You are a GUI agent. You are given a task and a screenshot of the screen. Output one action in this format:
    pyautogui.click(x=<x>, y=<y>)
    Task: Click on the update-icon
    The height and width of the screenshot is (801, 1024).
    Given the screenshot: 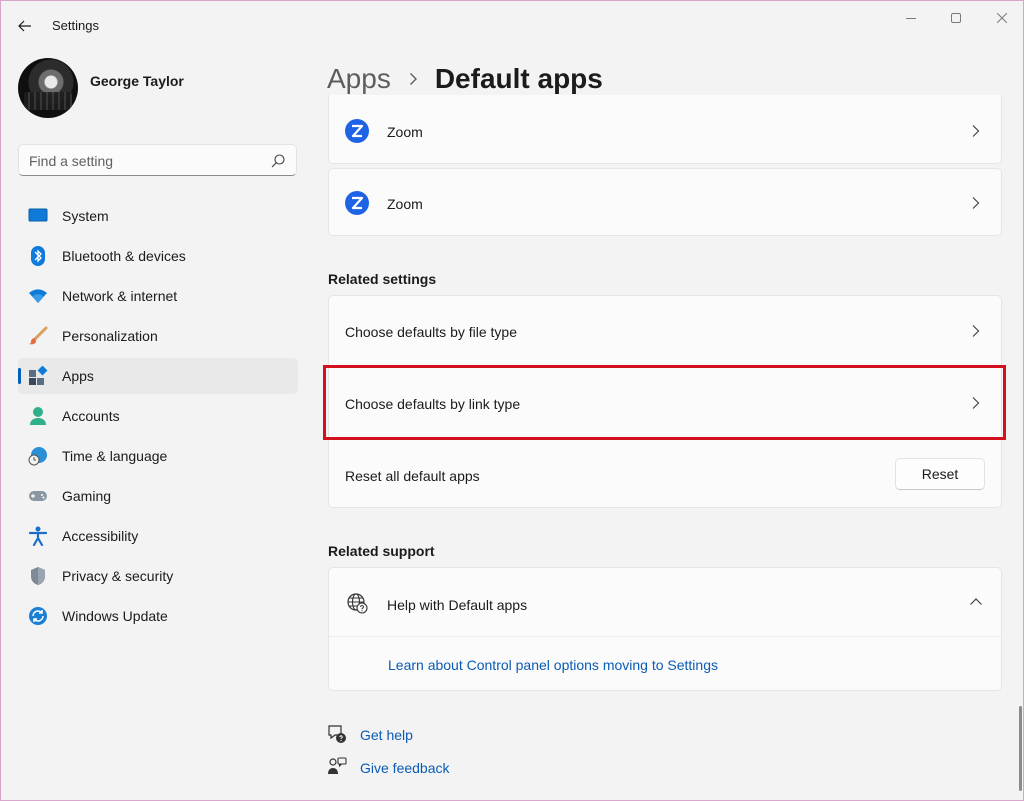 What is the action you would take?
    pyautogui.click(x=38, y=616)
    